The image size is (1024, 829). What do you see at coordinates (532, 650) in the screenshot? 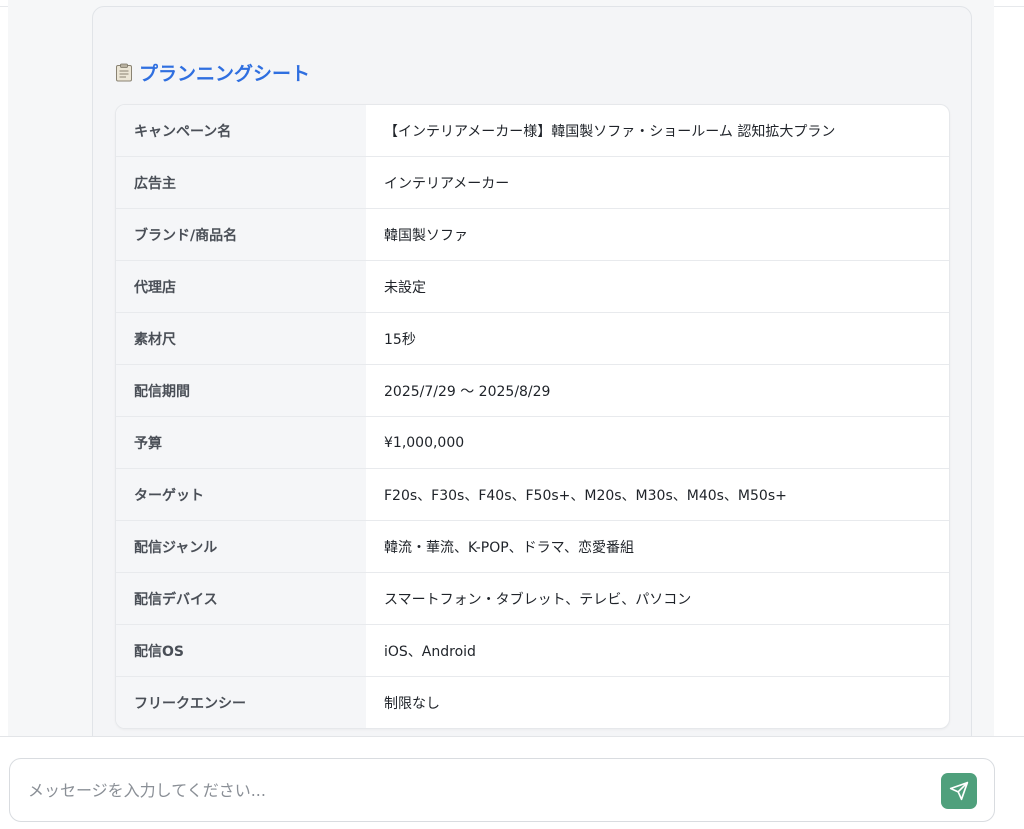
I see `table-row: 配信OS iOS、Android` at bounding box center [532, 650].